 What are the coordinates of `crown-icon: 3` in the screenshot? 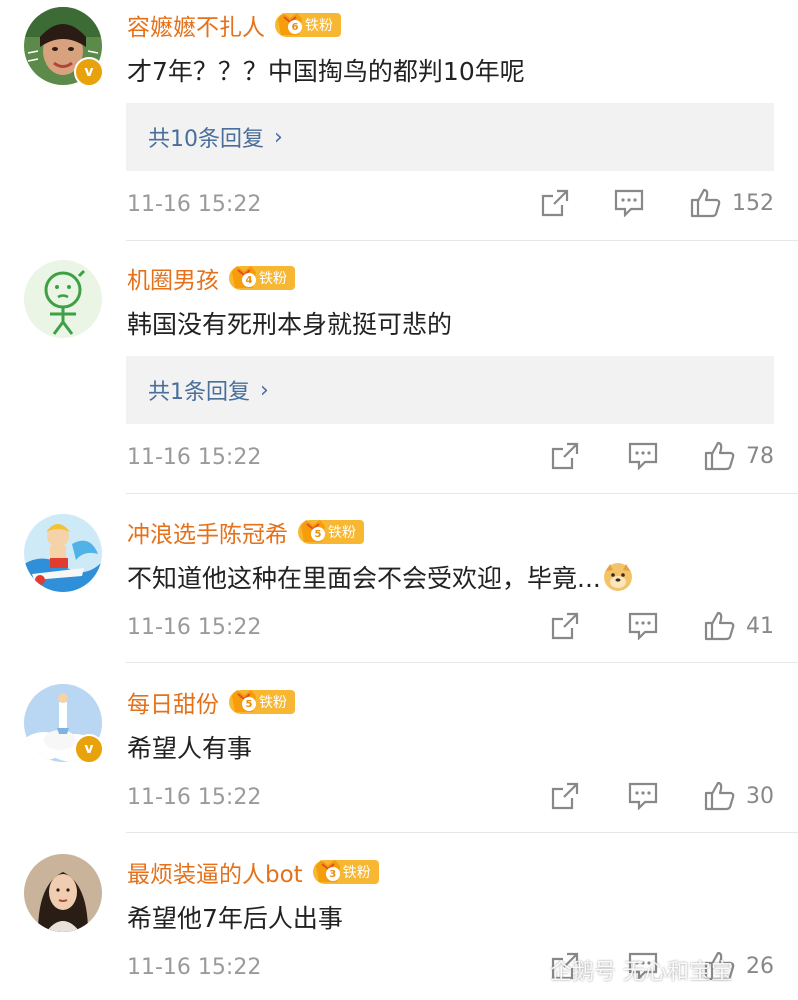 It's located at (328, 870).